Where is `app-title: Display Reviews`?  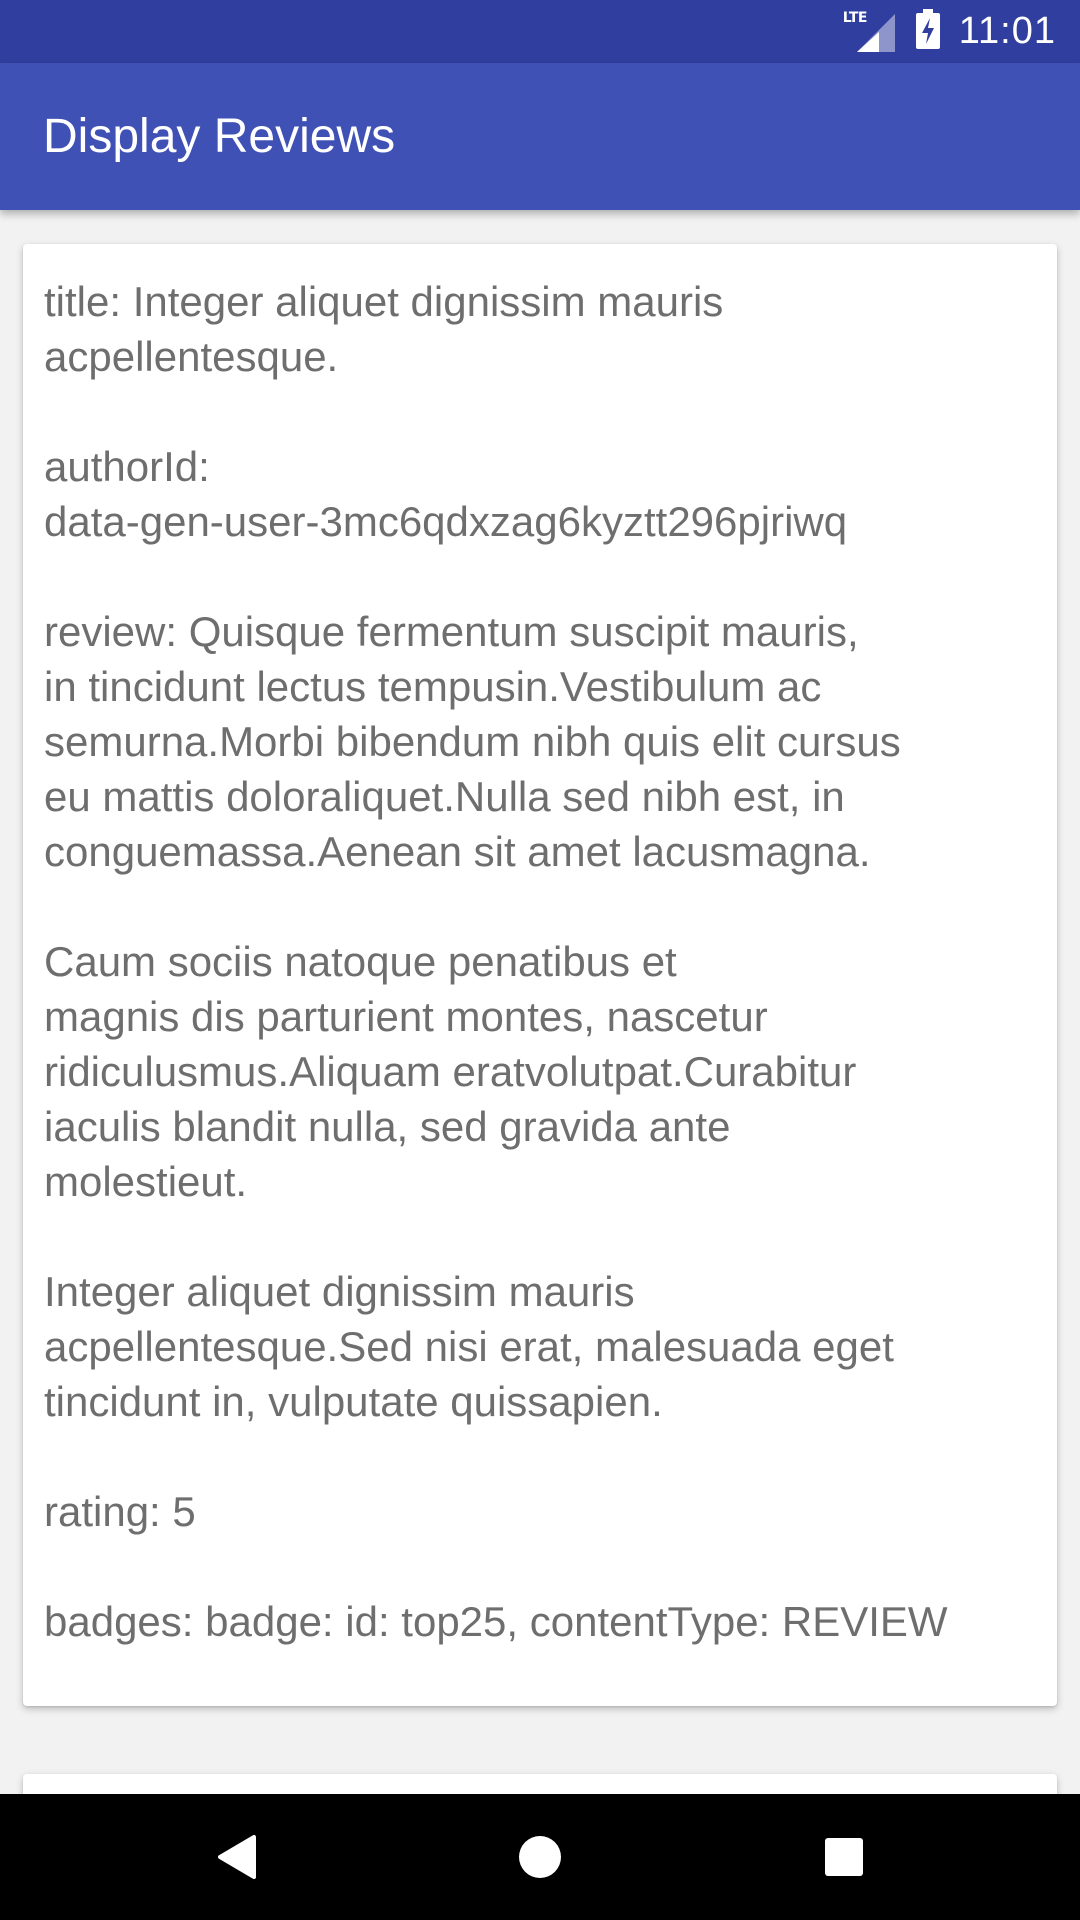 app-title: Display Reviews is located at coordinates (219, 136).